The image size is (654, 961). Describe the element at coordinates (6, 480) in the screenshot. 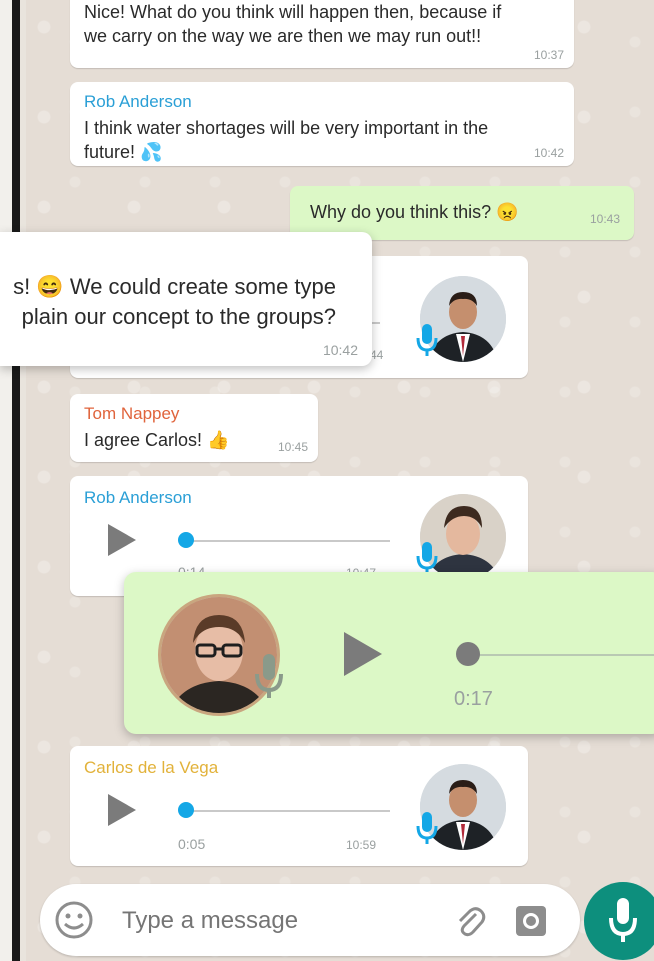

I see `page-margin` at that location.